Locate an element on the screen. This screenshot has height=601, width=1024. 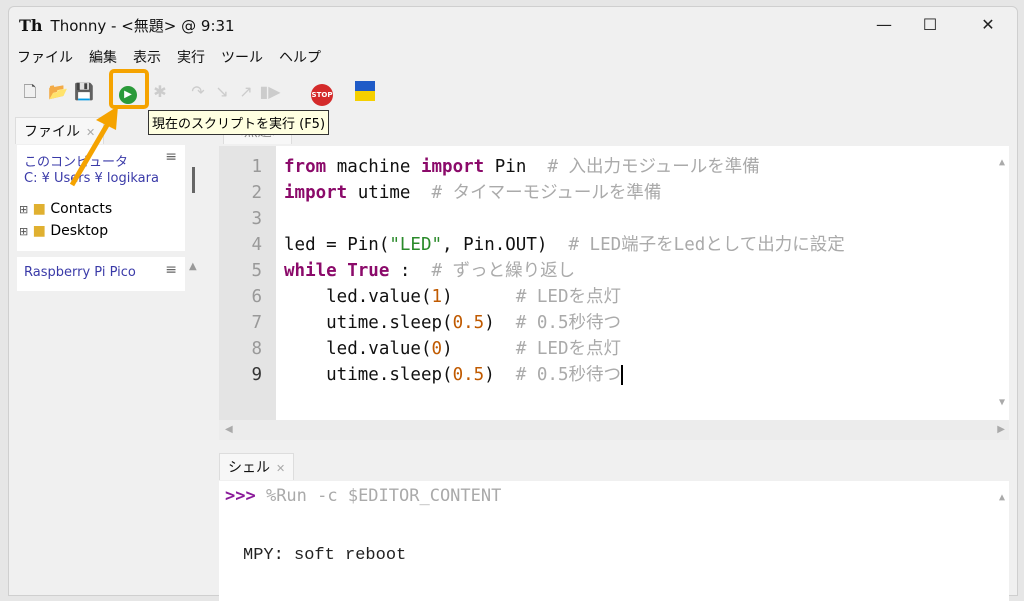
close-button: ✕ is located at coordinates (988, 25).